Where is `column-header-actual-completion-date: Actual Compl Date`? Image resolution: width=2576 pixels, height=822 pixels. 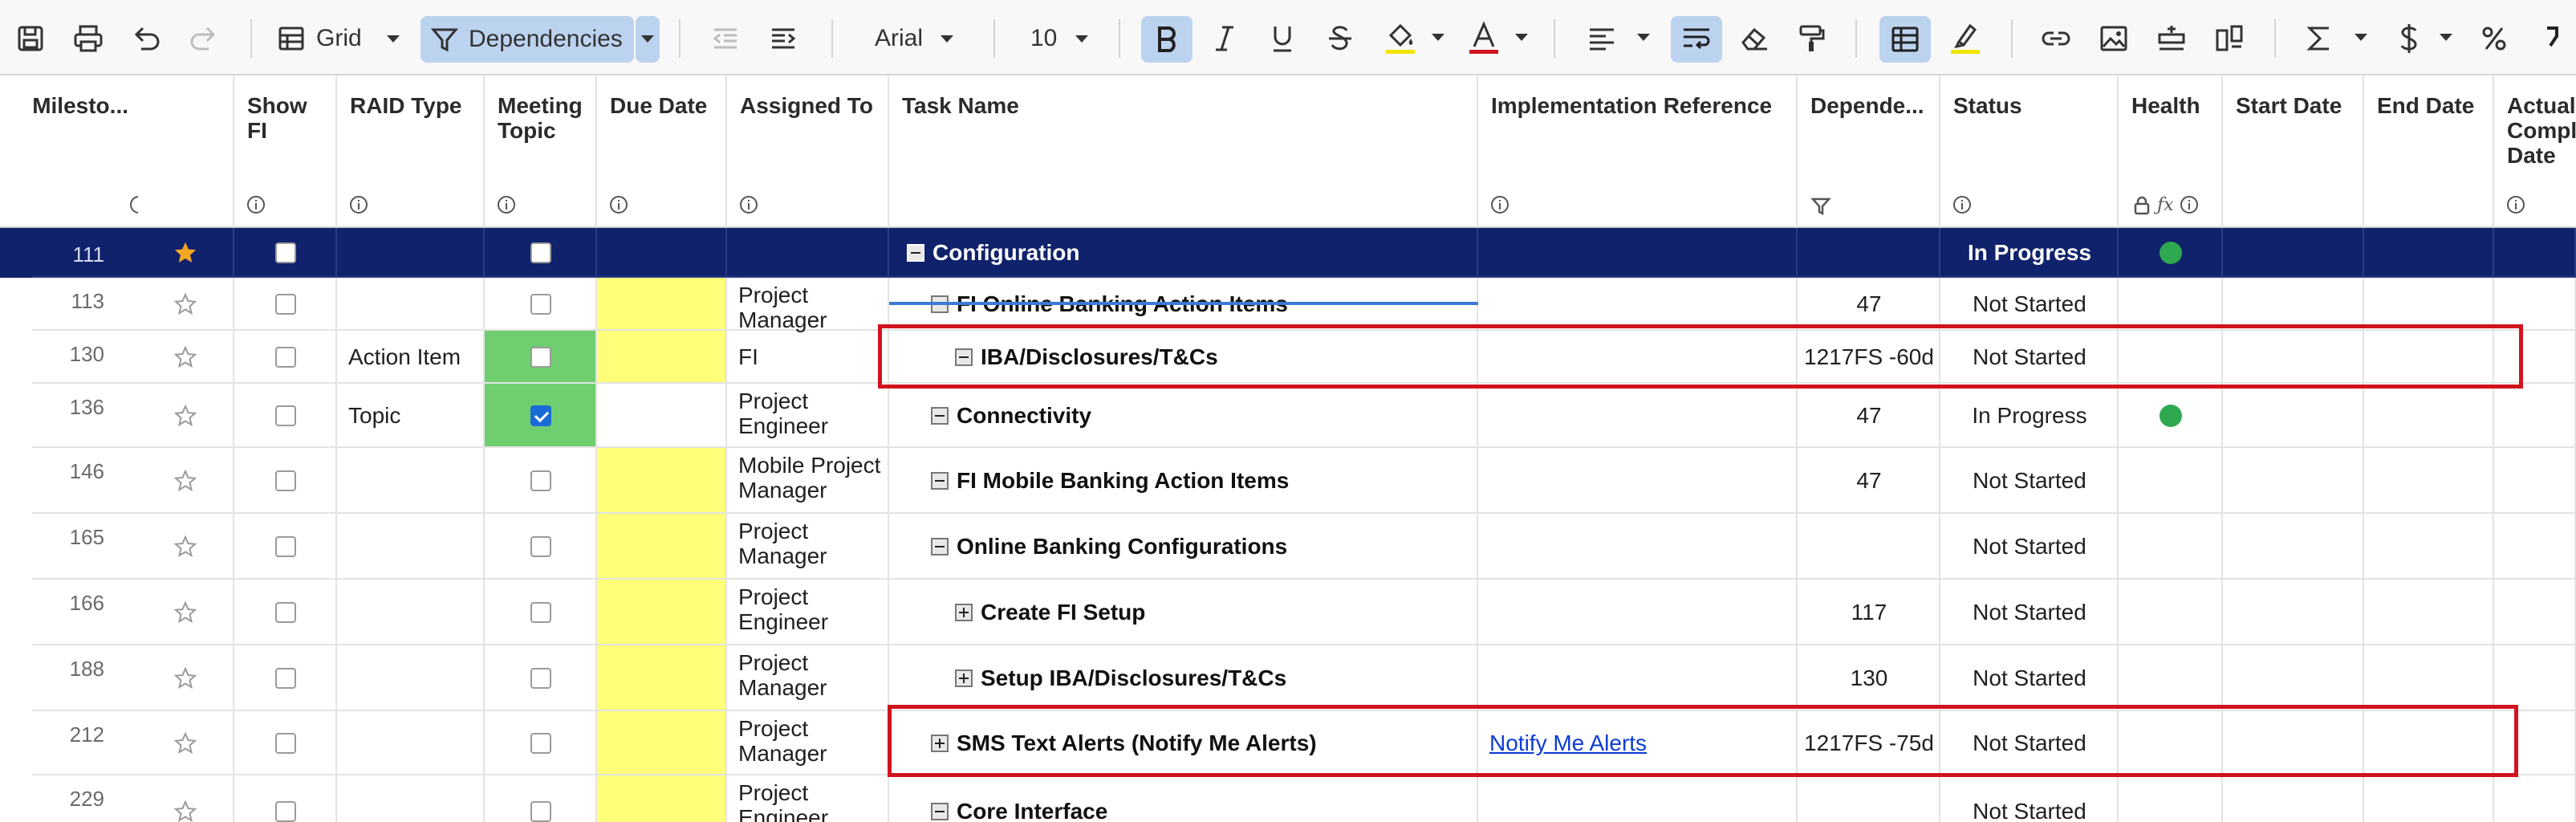
column-header-actual-completion-date: Actual Compl Date is located at coordinates (2535, 151).